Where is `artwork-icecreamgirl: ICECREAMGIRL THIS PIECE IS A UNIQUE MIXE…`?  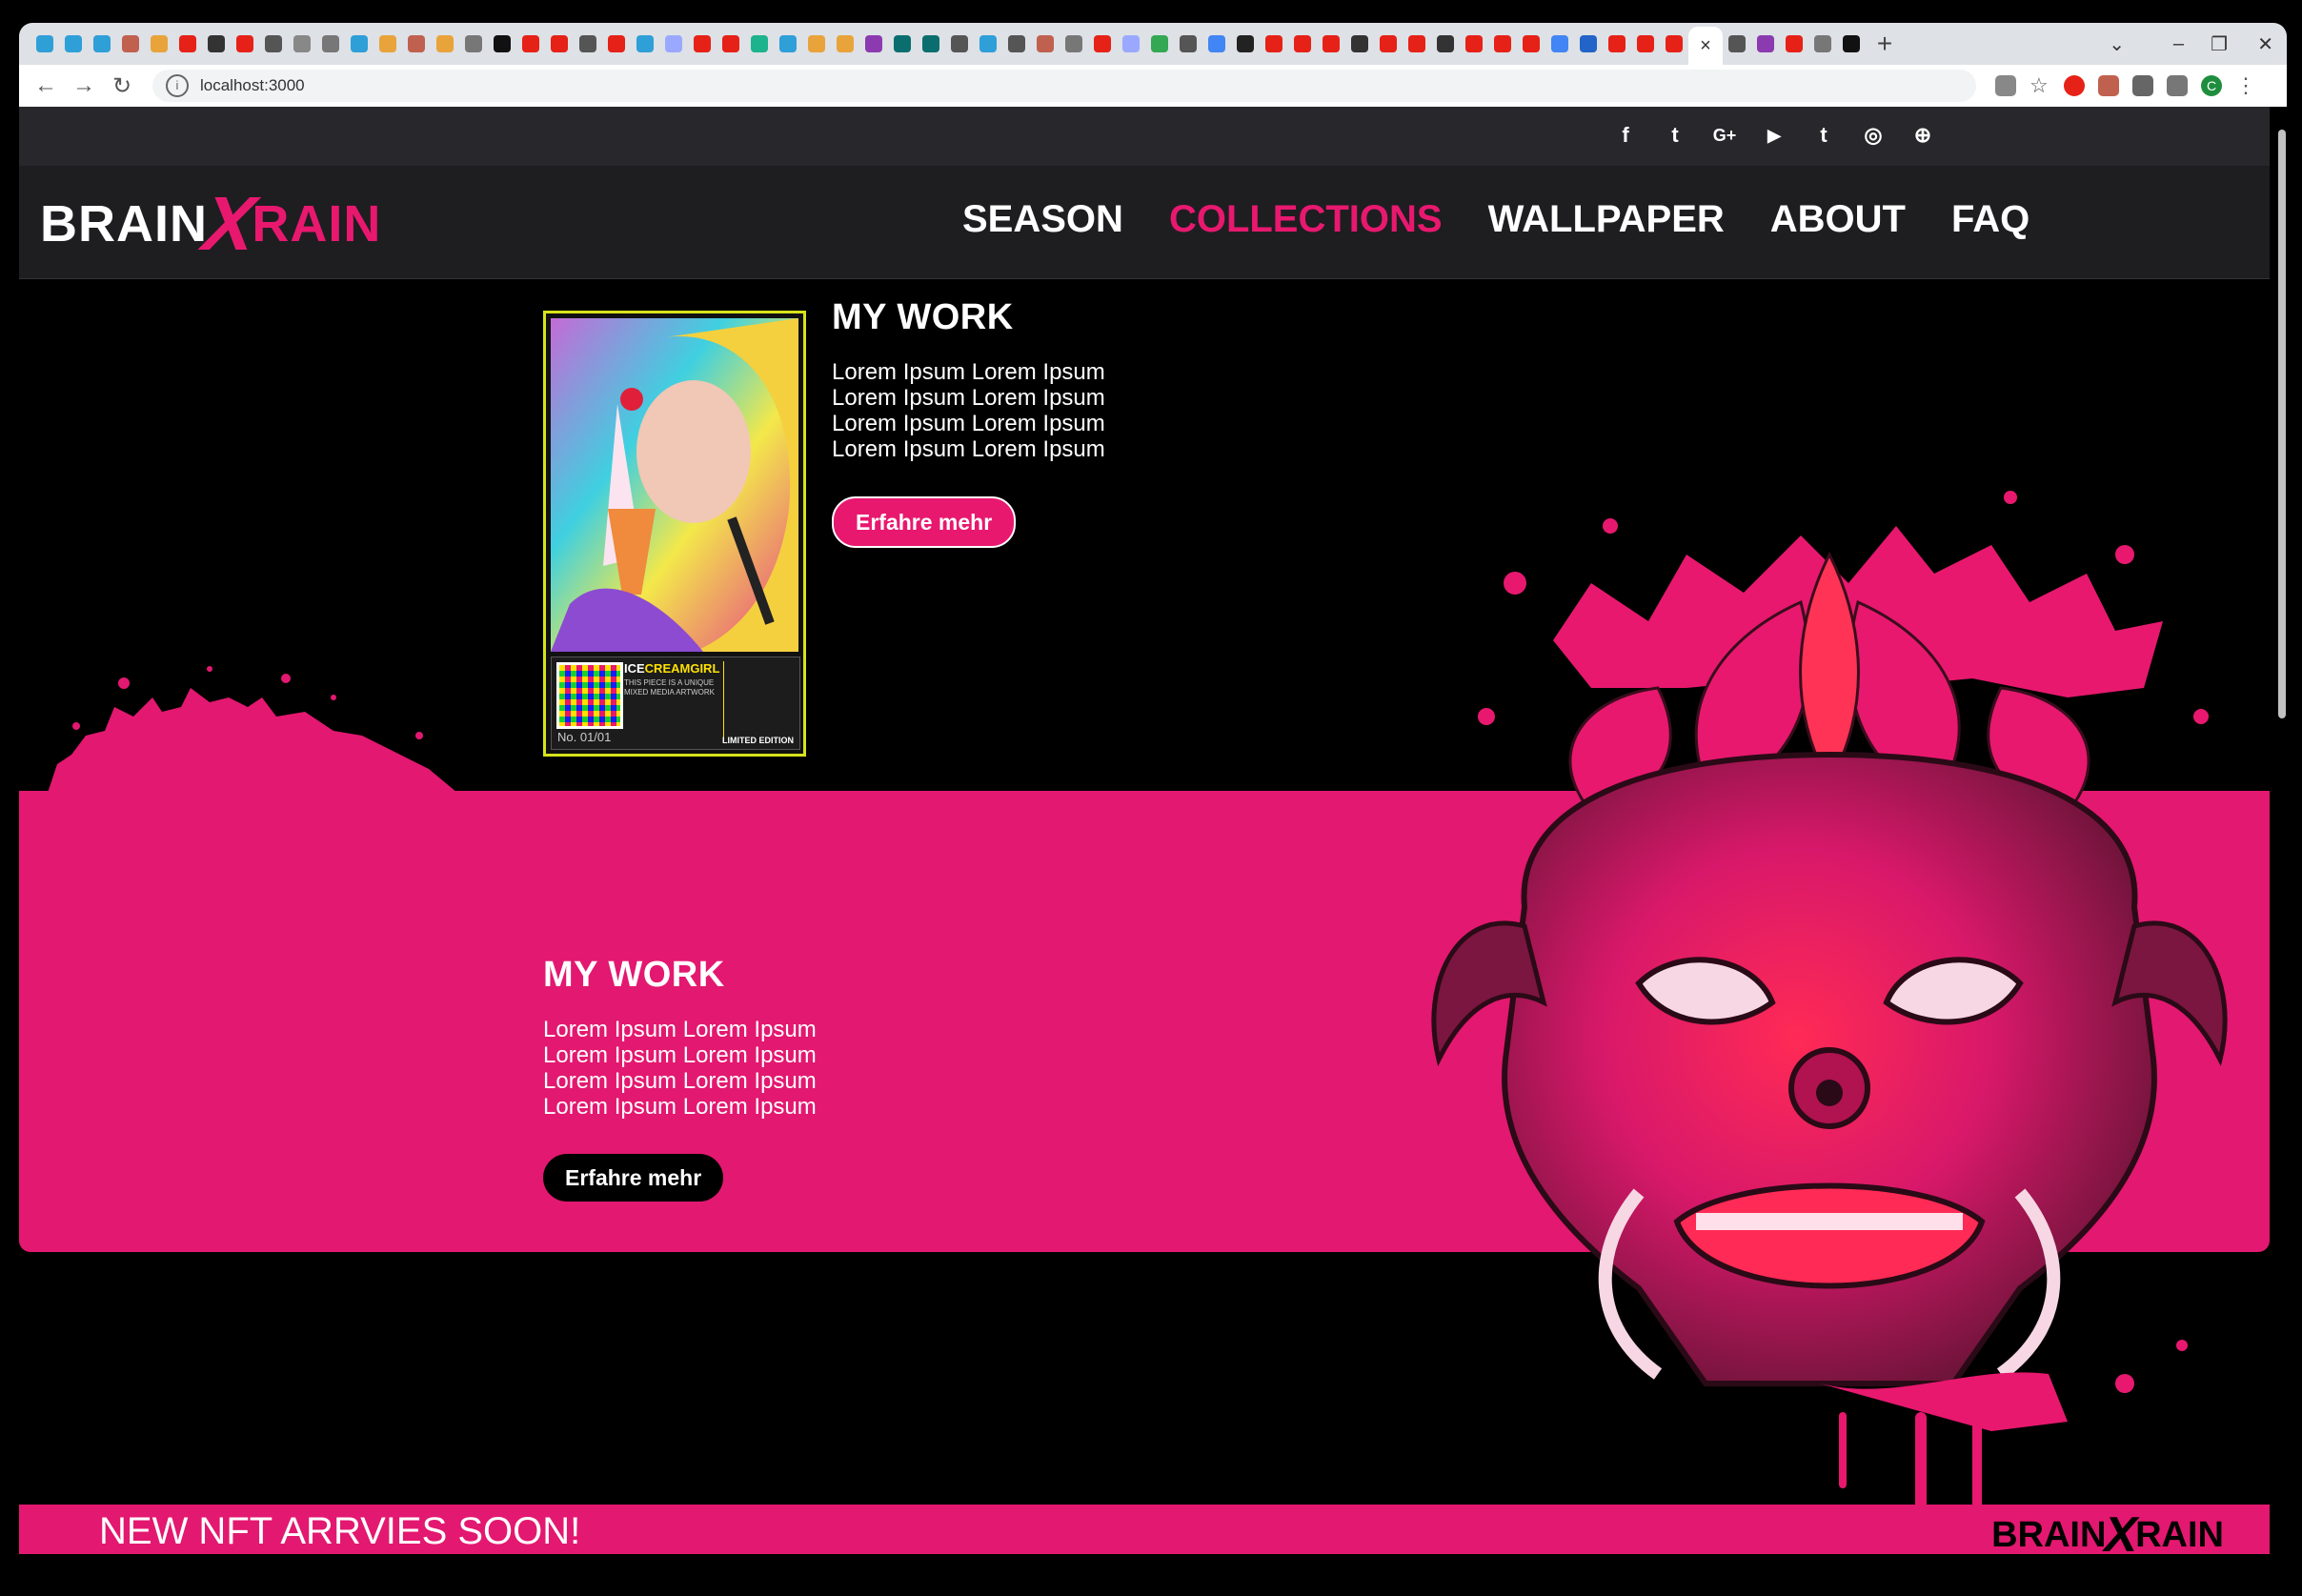
artwork-icecreamgirl: ICECREAMGIRL THIS PIECE IS A UNIQUE MIXE… is located at coordinates (674, 534).